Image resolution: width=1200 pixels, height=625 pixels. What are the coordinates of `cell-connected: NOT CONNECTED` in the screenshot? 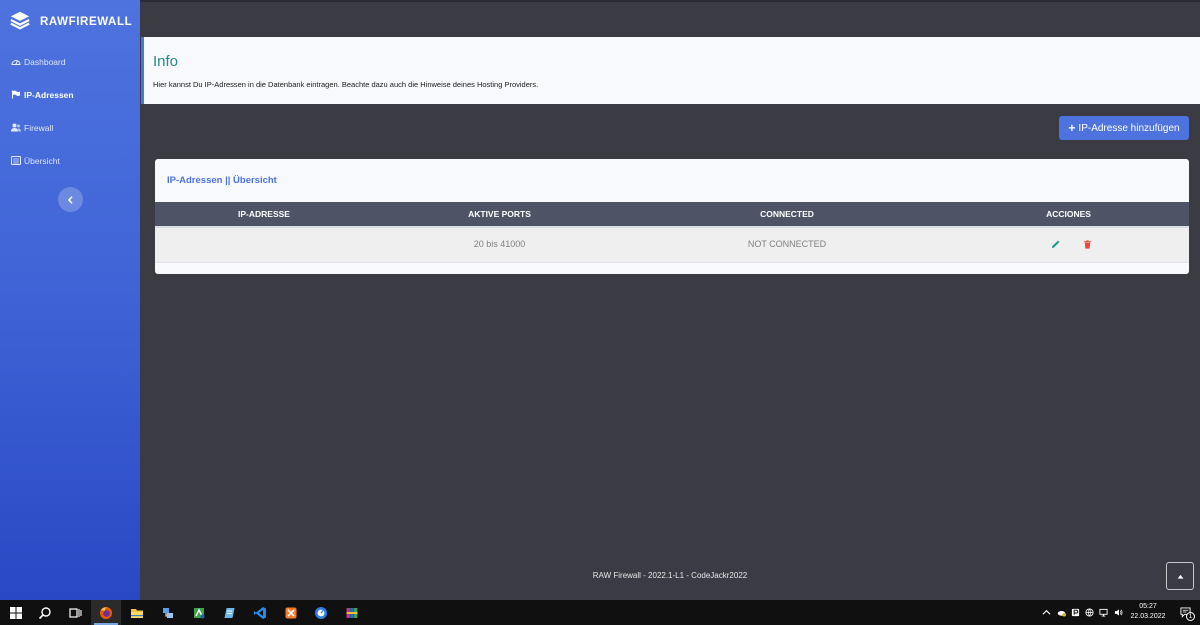 It's located at (787, 244).